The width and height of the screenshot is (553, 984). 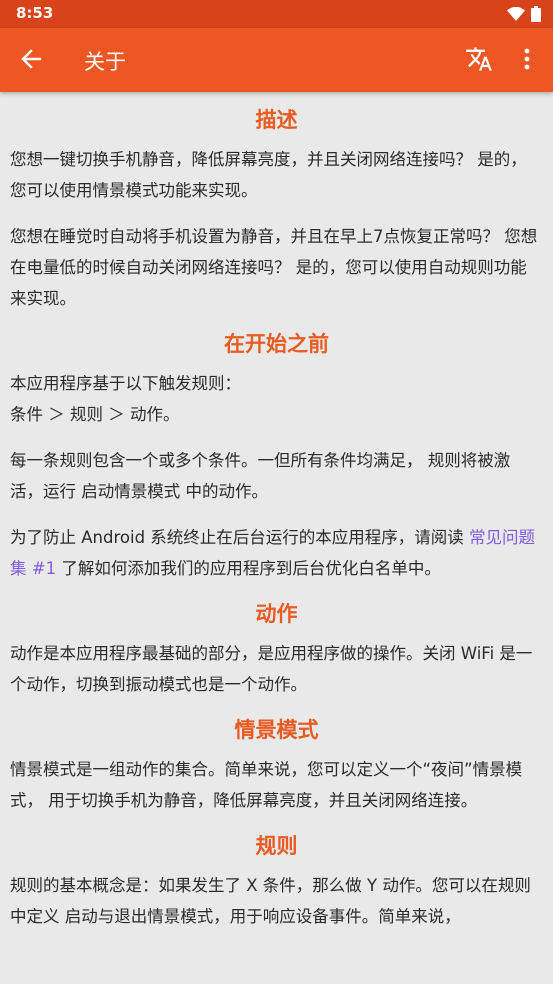 I want to click on overflow-menu-button, so click(x=527, y=61).